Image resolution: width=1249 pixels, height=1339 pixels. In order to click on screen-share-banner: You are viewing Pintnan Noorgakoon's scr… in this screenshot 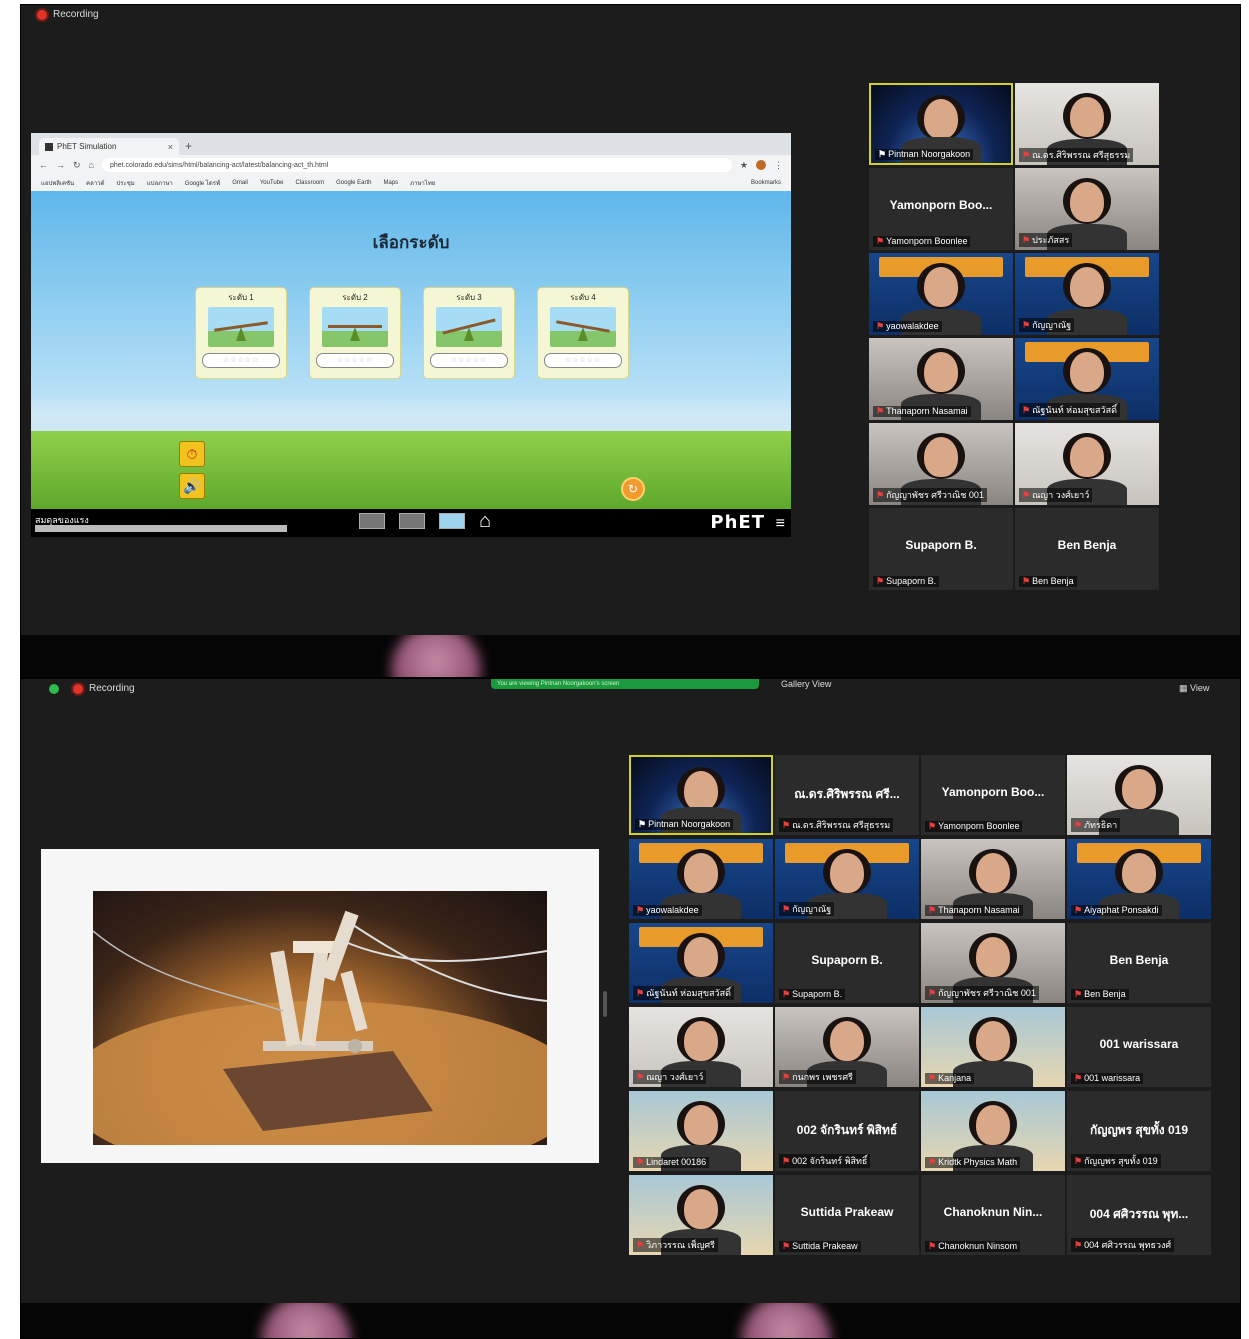, I will do `click(625, 684)`.